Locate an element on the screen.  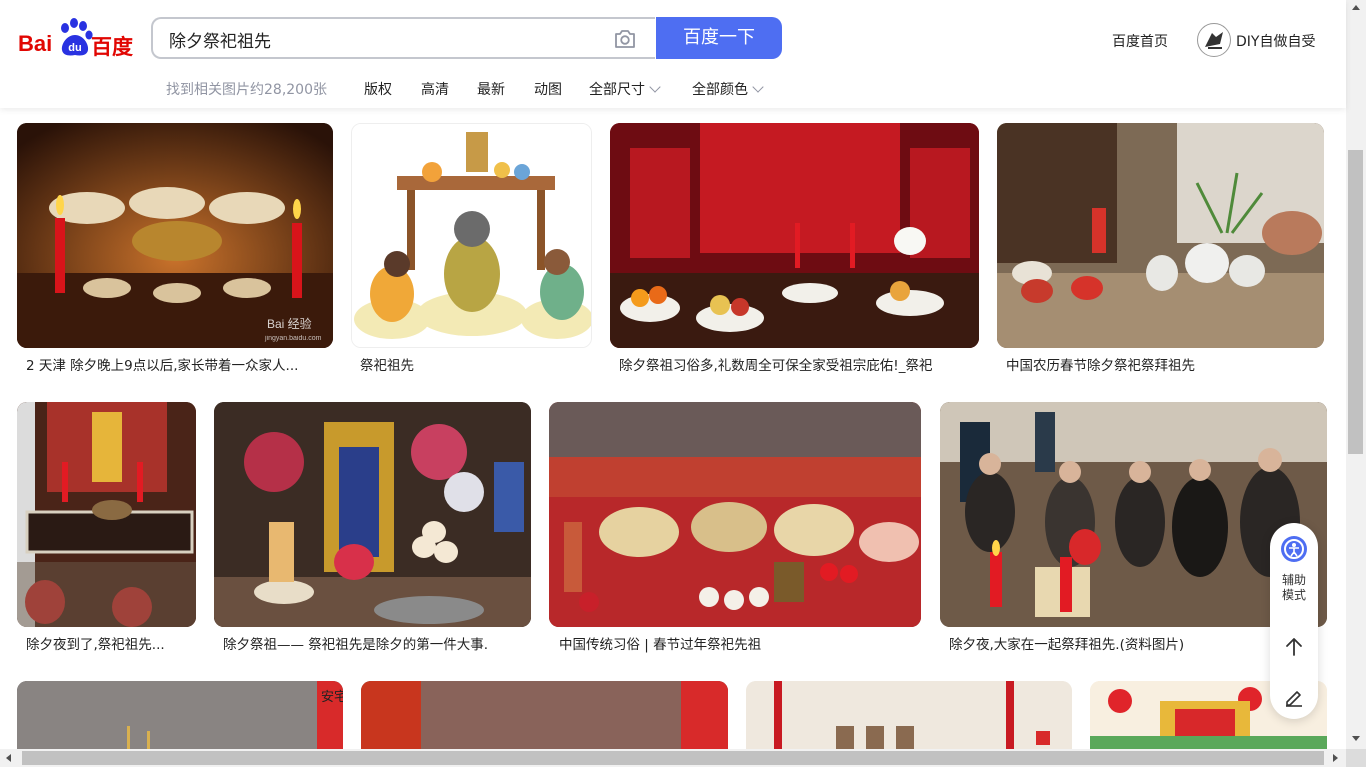
baidu-home-link: 百度首页 is located at coordinates (1140, 41).